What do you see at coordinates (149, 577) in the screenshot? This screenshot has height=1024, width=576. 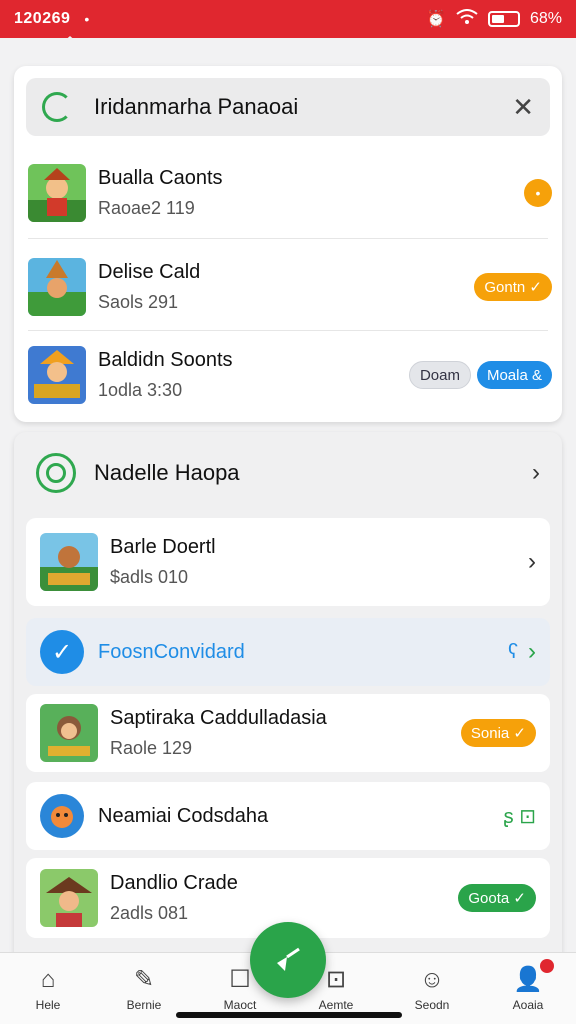 I see `item-subtitle: $adls 010` at bounding box center [149, 577].